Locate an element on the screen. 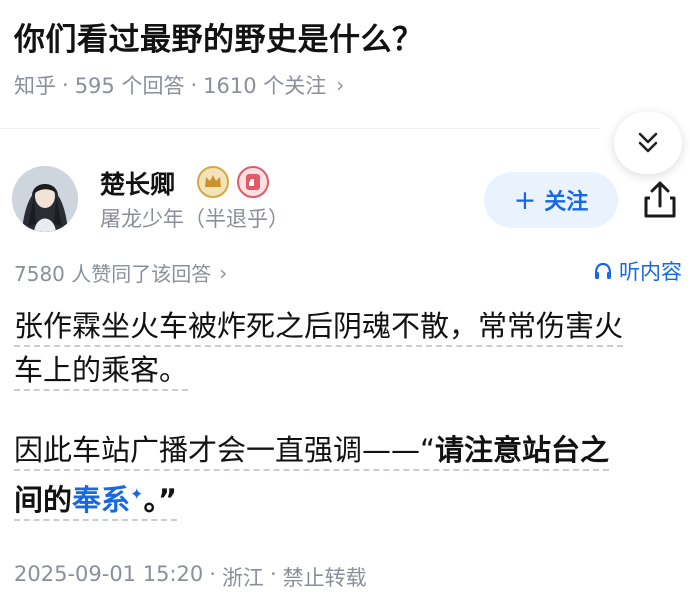  chevron-double-down-icon is located at coordinates (648, 142).